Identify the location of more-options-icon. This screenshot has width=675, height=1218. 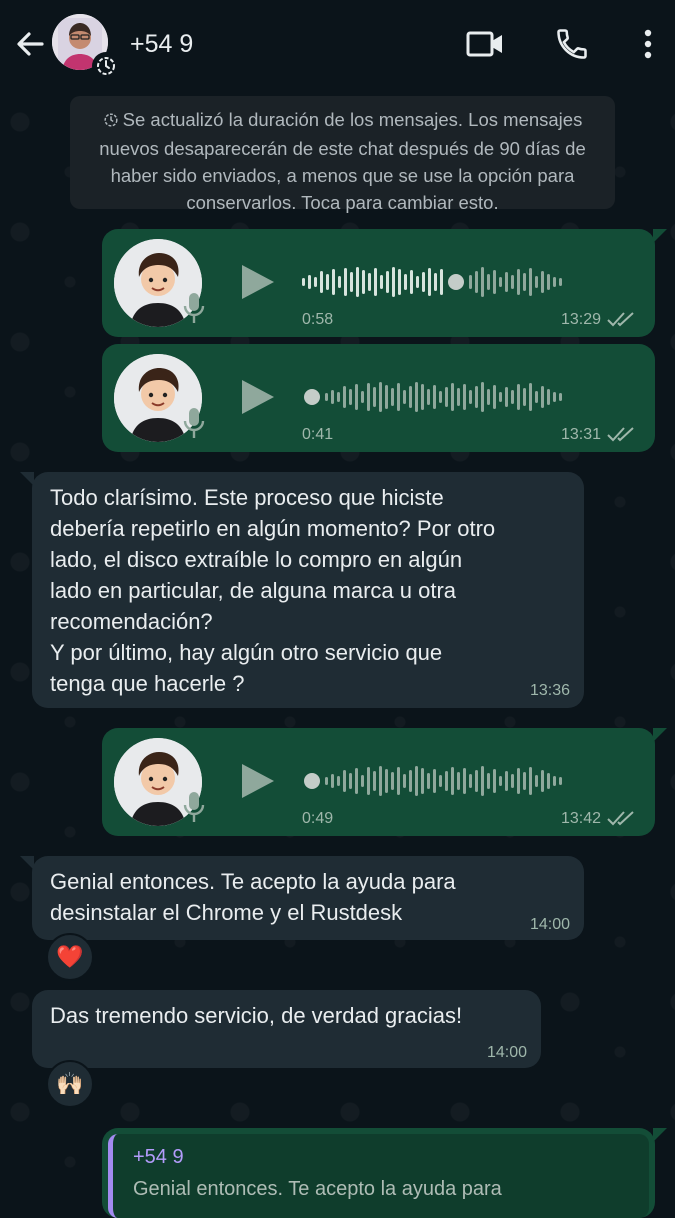
(648, 44).